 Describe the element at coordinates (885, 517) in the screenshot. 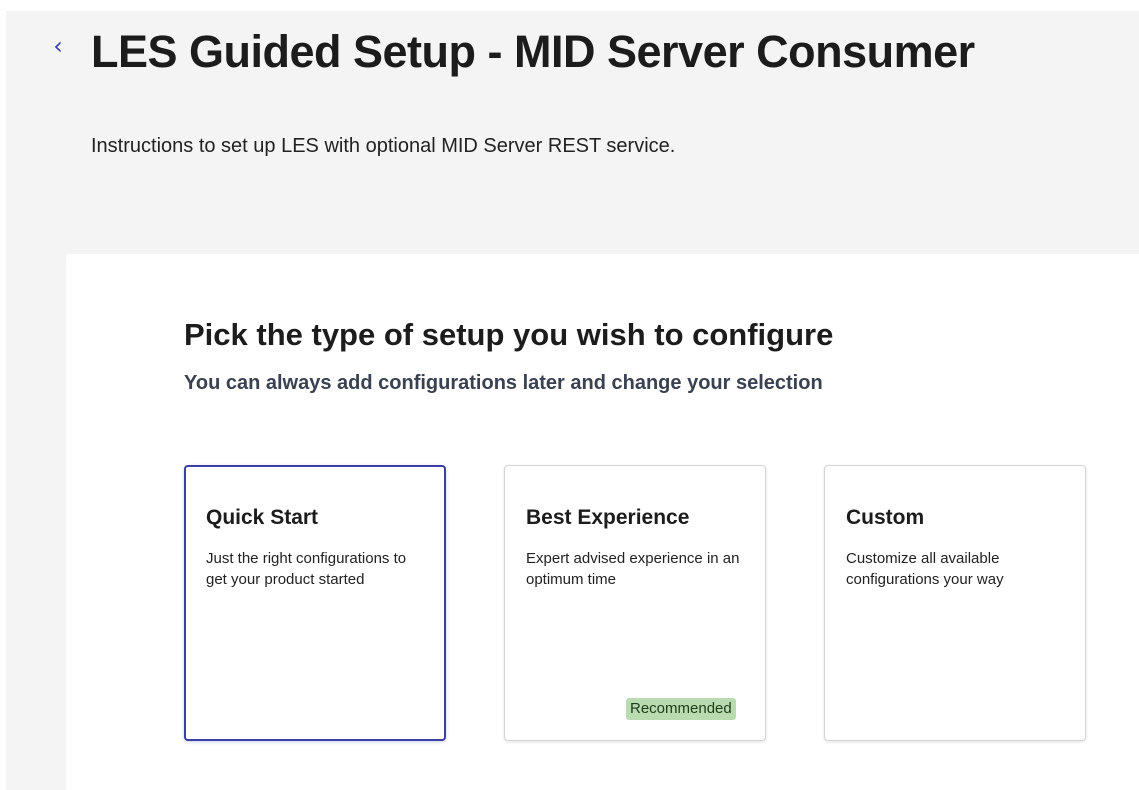

I see `option-title: Custom` at that location.